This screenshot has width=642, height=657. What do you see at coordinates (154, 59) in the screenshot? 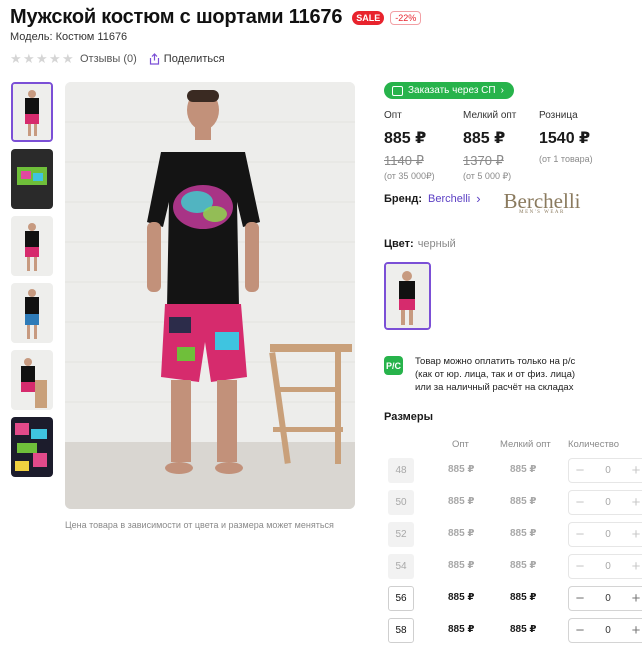
I see `share-icon` at bounding box center [154, 59].